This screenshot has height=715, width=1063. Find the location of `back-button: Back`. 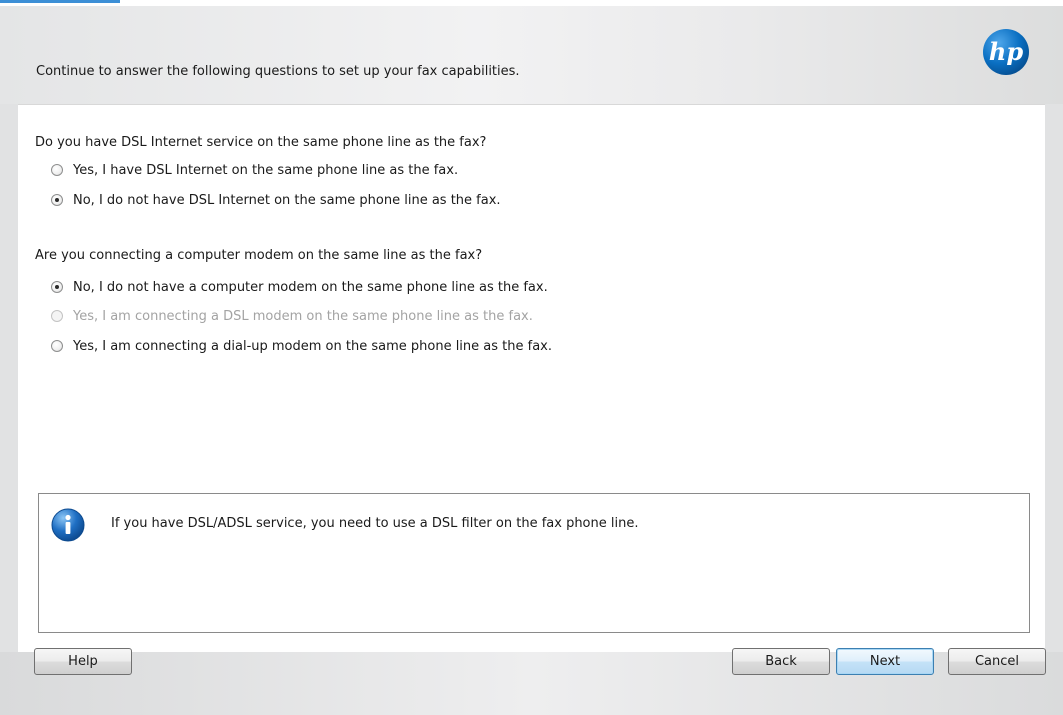

back-button: Back is located at coordinates (781, 661).